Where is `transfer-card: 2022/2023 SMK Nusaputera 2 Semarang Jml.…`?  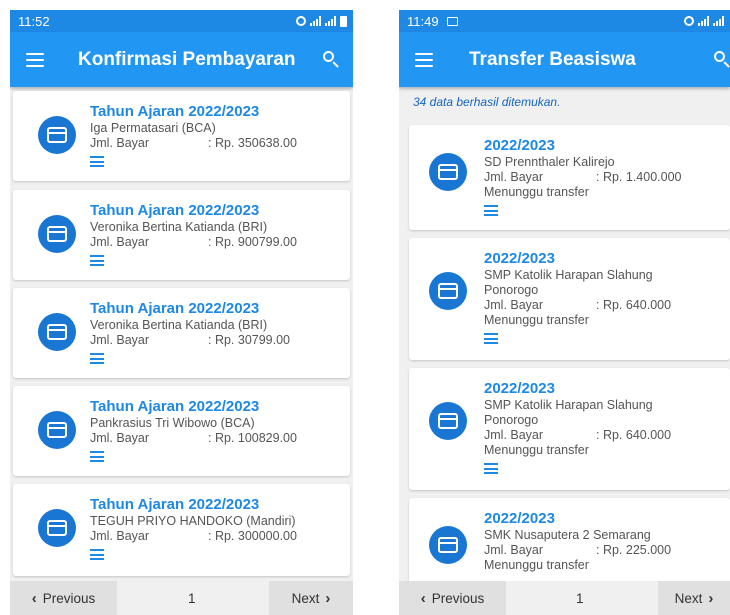 transfer-card: 2022/2023 SMK Nusaputera 2 Semarang Jml.… is located at coordinates (569, 543).